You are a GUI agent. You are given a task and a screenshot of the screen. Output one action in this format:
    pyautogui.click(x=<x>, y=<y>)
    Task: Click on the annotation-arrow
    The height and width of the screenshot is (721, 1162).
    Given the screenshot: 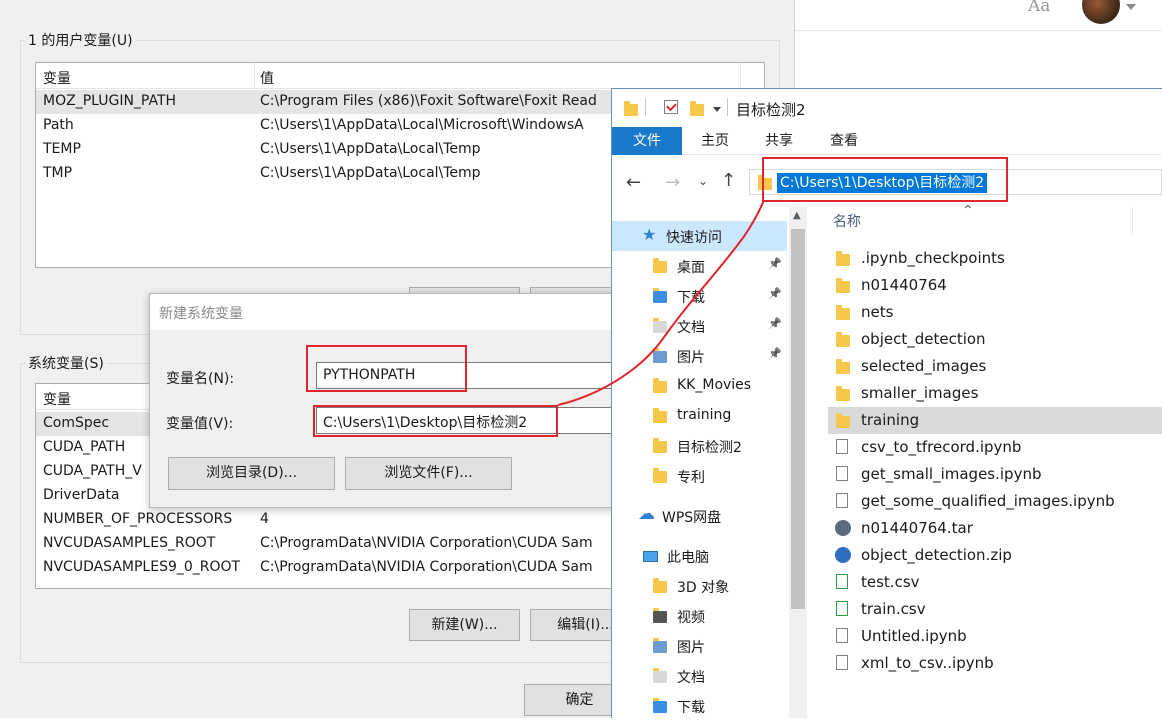 What is the action you would take?
    pyautogui.click(x=661, y=302)
    